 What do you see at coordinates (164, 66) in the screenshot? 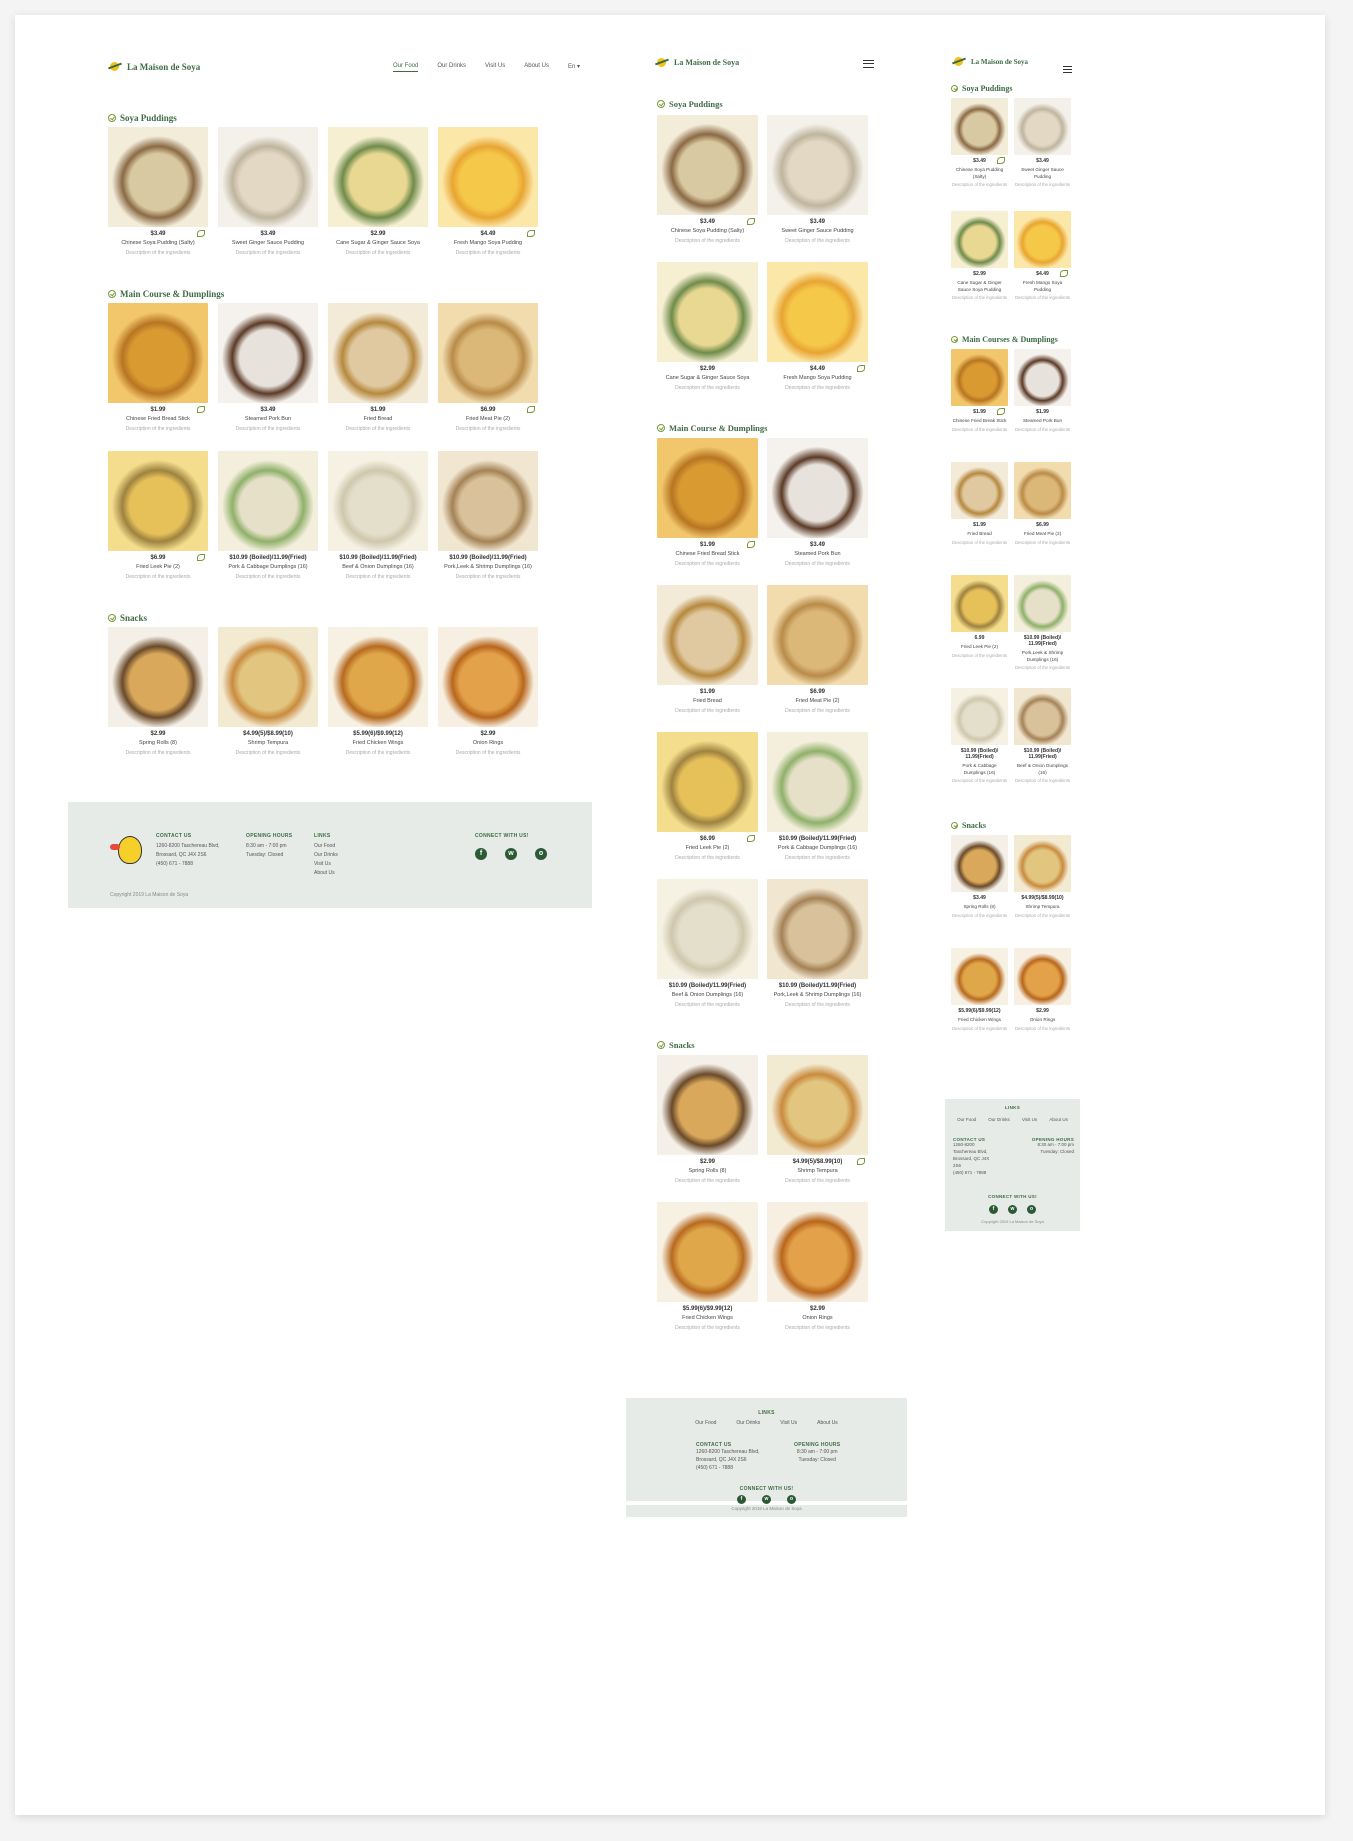
I see `brand-name: La Maison de Soya` at bounding box center [164, 66].